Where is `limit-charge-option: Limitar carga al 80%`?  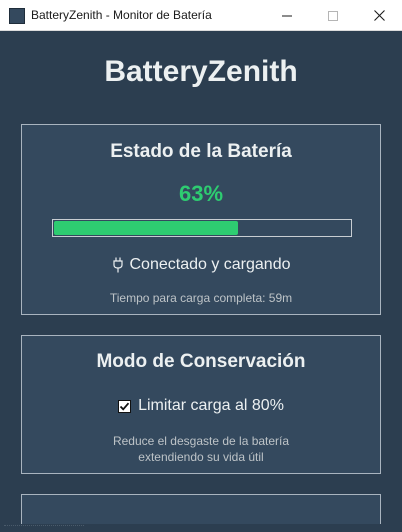
limit-charge-option: Limitar carga al 80% is located at coordinates (201, 406).